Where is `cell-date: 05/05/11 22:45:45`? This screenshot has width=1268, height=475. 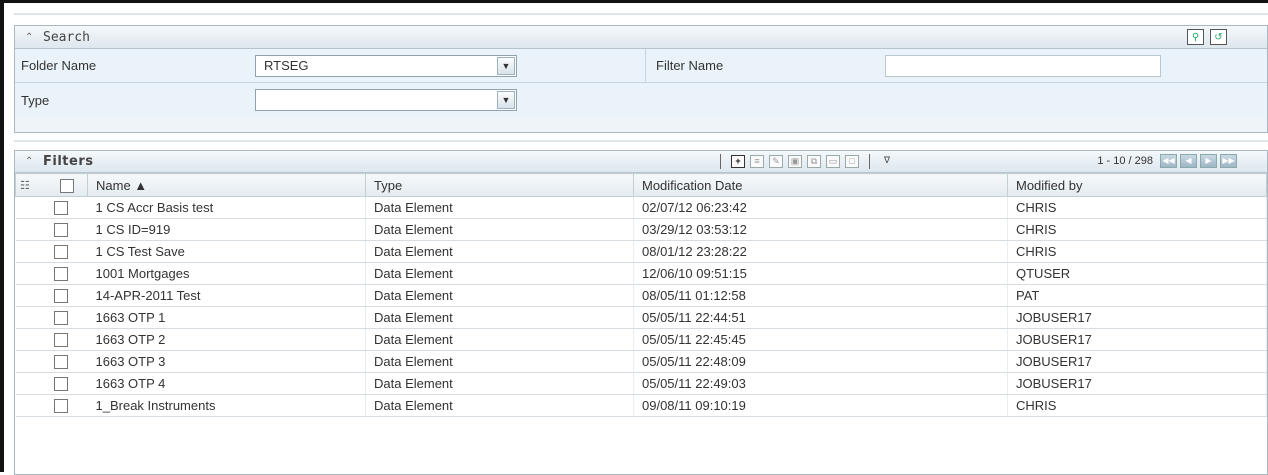 cell-date: 05/05/11 22:45:45 is located at coordinates (820, 339).